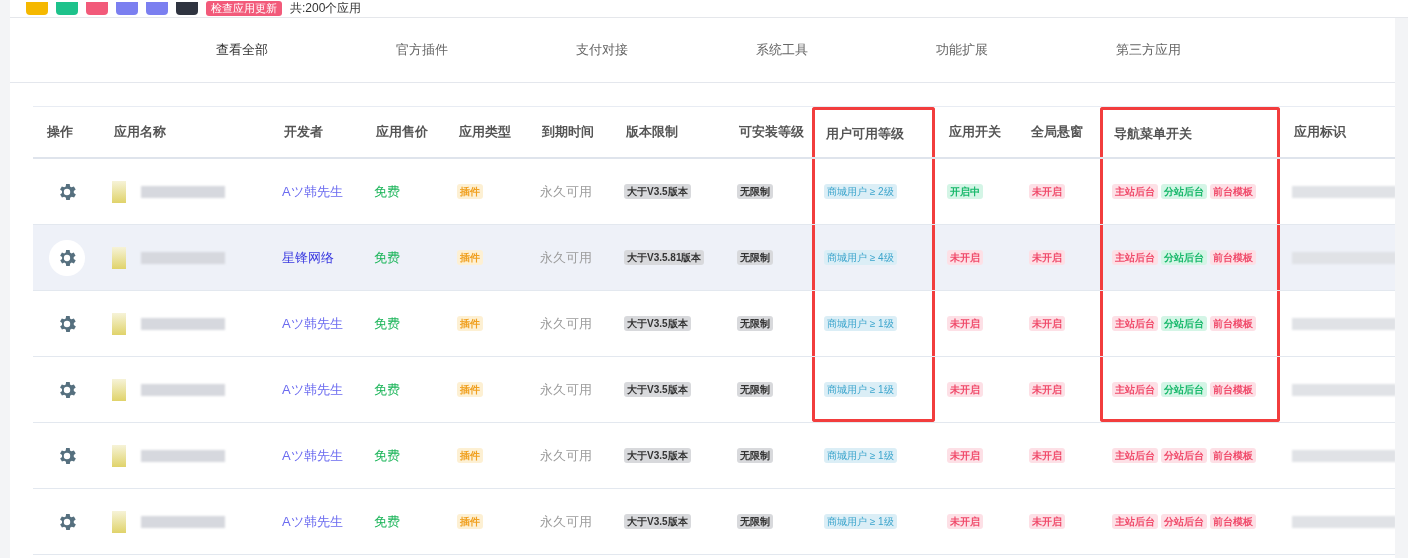 Image resolution: width=1408 pixels, height=558 pixels. What do you see at coordinates (1057, 132) in the screenshot?
I see `column-header: 全局悬窗` at bounding box center [1057, 132].